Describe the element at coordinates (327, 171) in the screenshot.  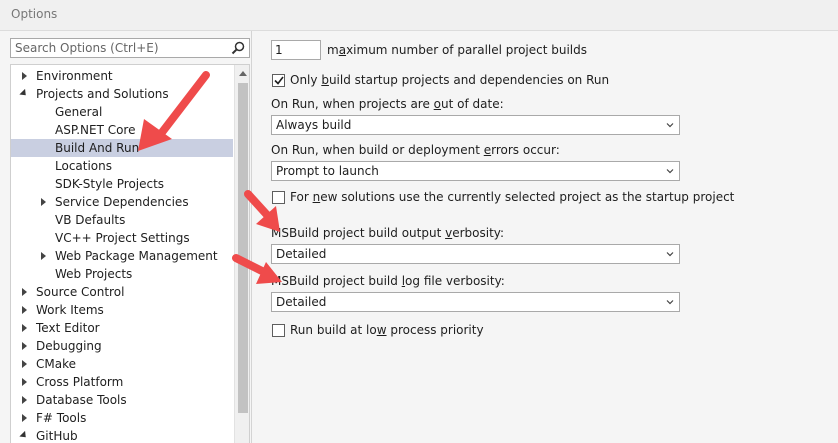
I see `build-errors-value: Prompt to launch` at that location.